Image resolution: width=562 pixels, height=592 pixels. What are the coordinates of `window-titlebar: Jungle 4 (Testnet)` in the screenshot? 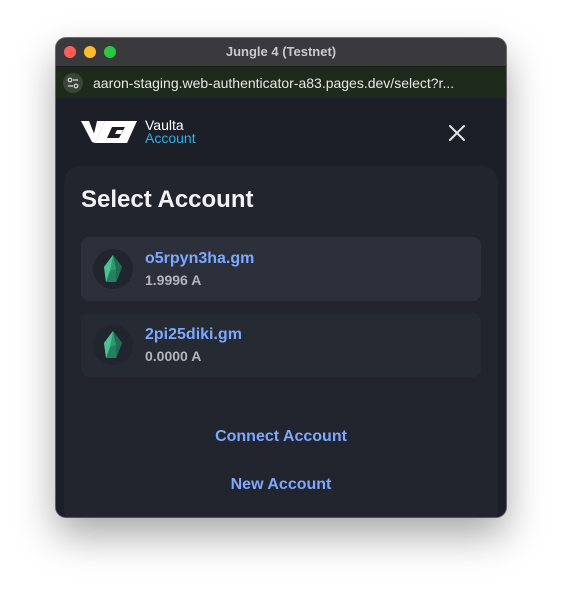 It's located at (281, 52).